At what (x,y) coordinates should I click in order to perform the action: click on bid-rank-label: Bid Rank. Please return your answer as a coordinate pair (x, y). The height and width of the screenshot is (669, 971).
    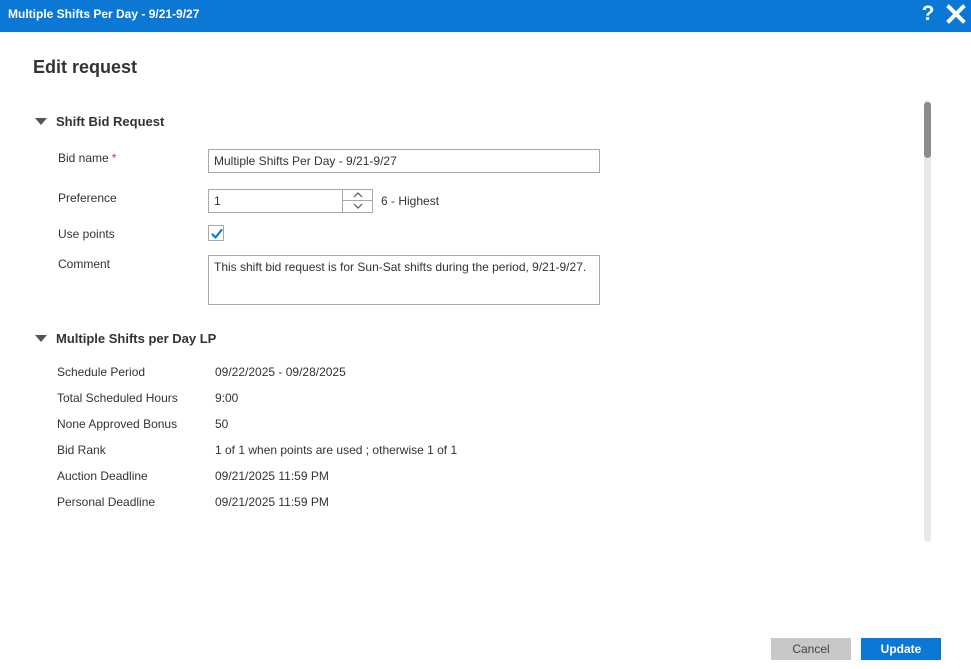
    Looking at the image, I should click on (81, 450).